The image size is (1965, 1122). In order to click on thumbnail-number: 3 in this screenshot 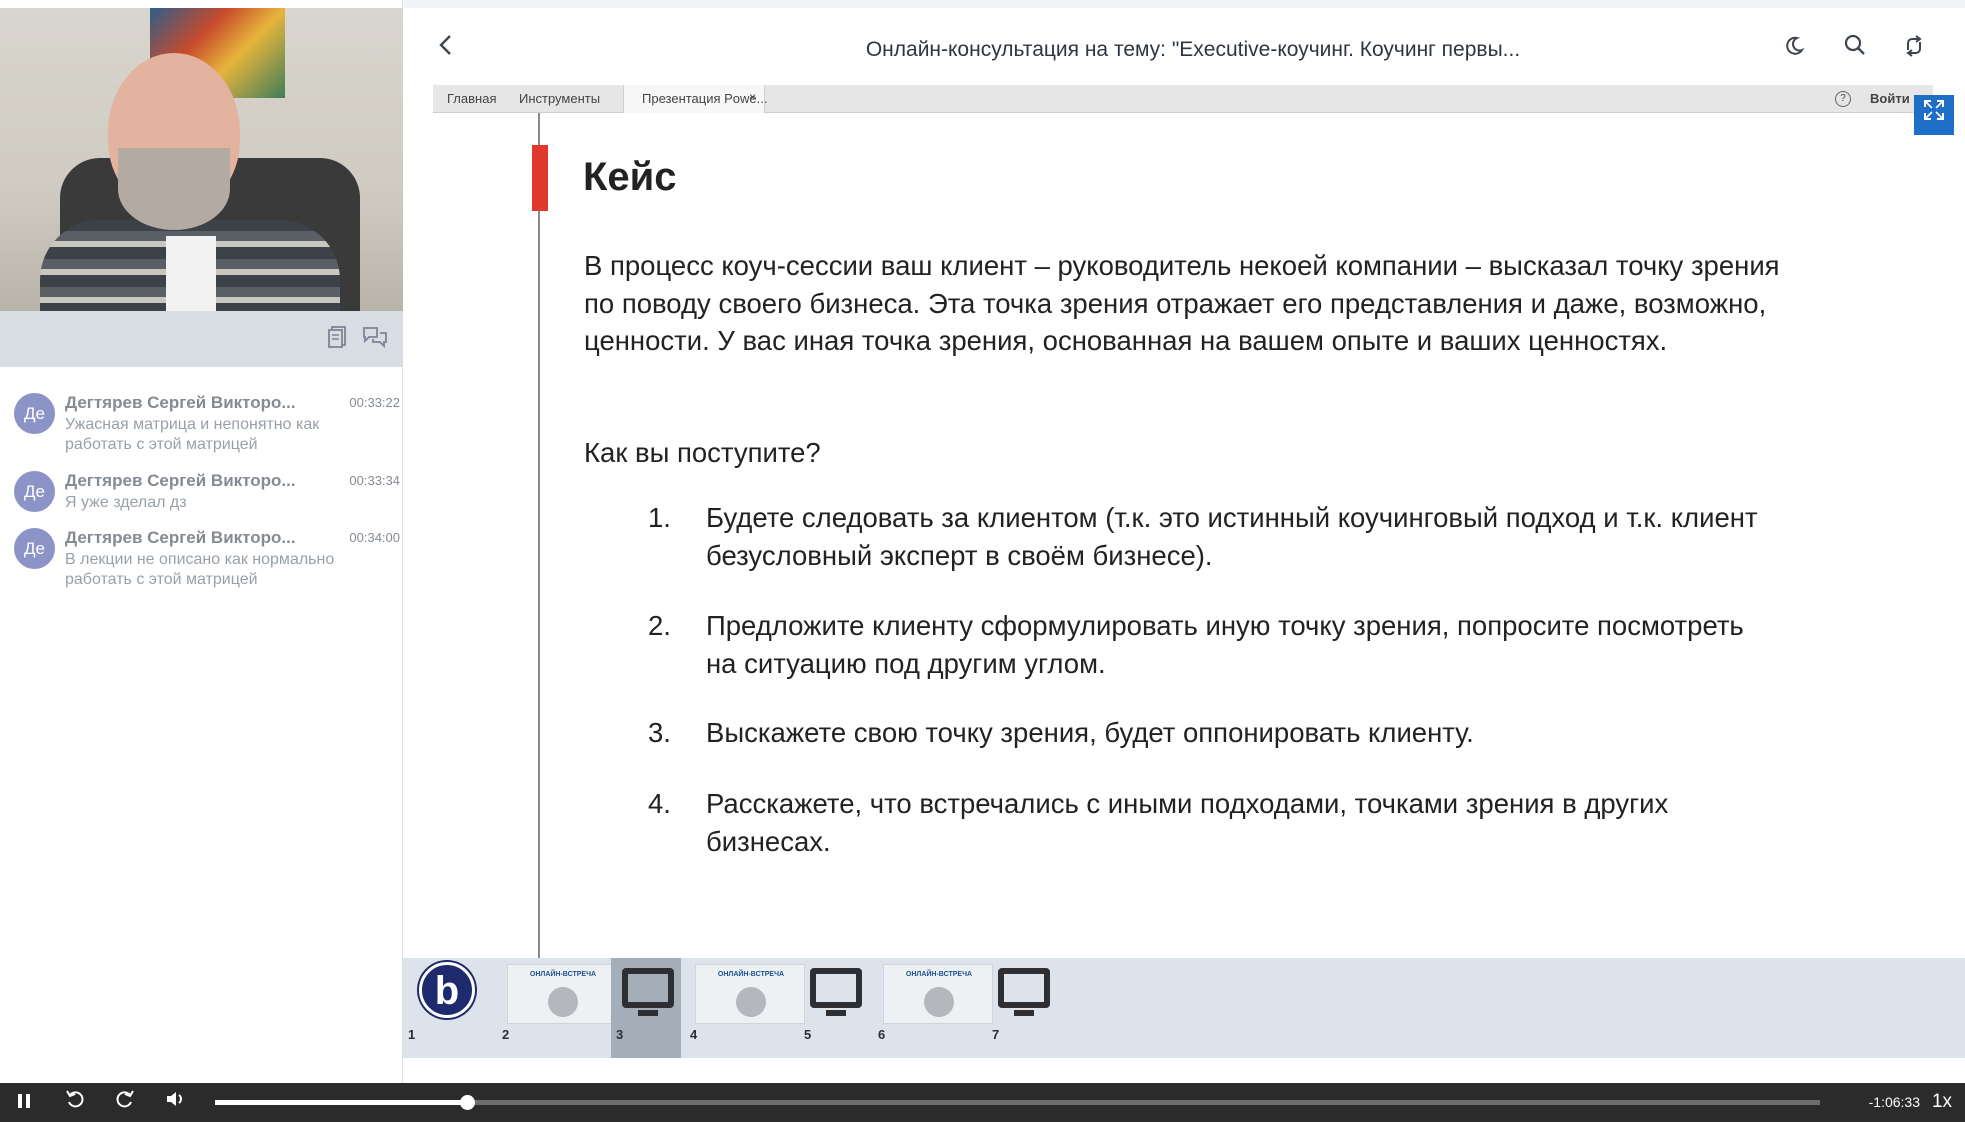, I will do `click(620, 1034)`.